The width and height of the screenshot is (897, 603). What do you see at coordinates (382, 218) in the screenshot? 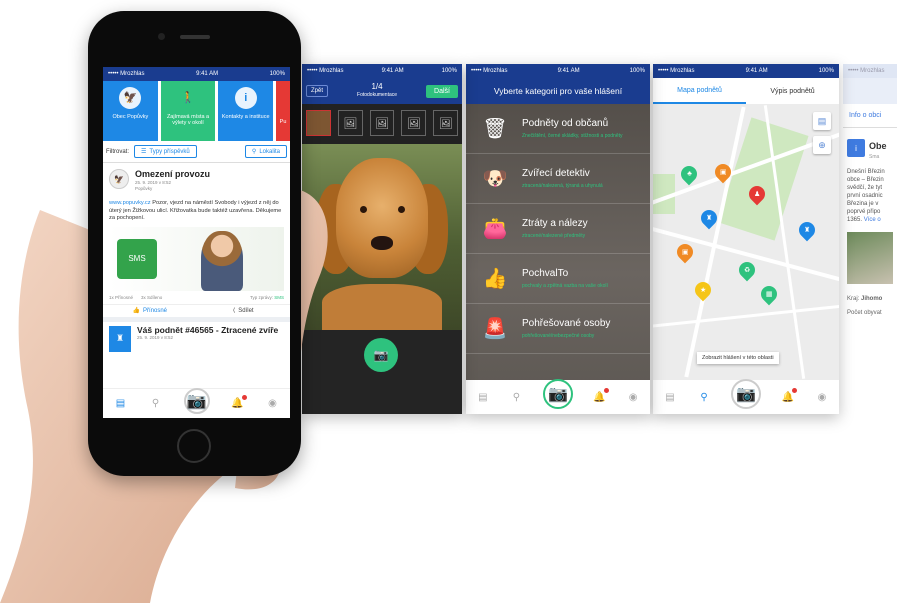
I see `dog-head` at bounding box center [382, 218].